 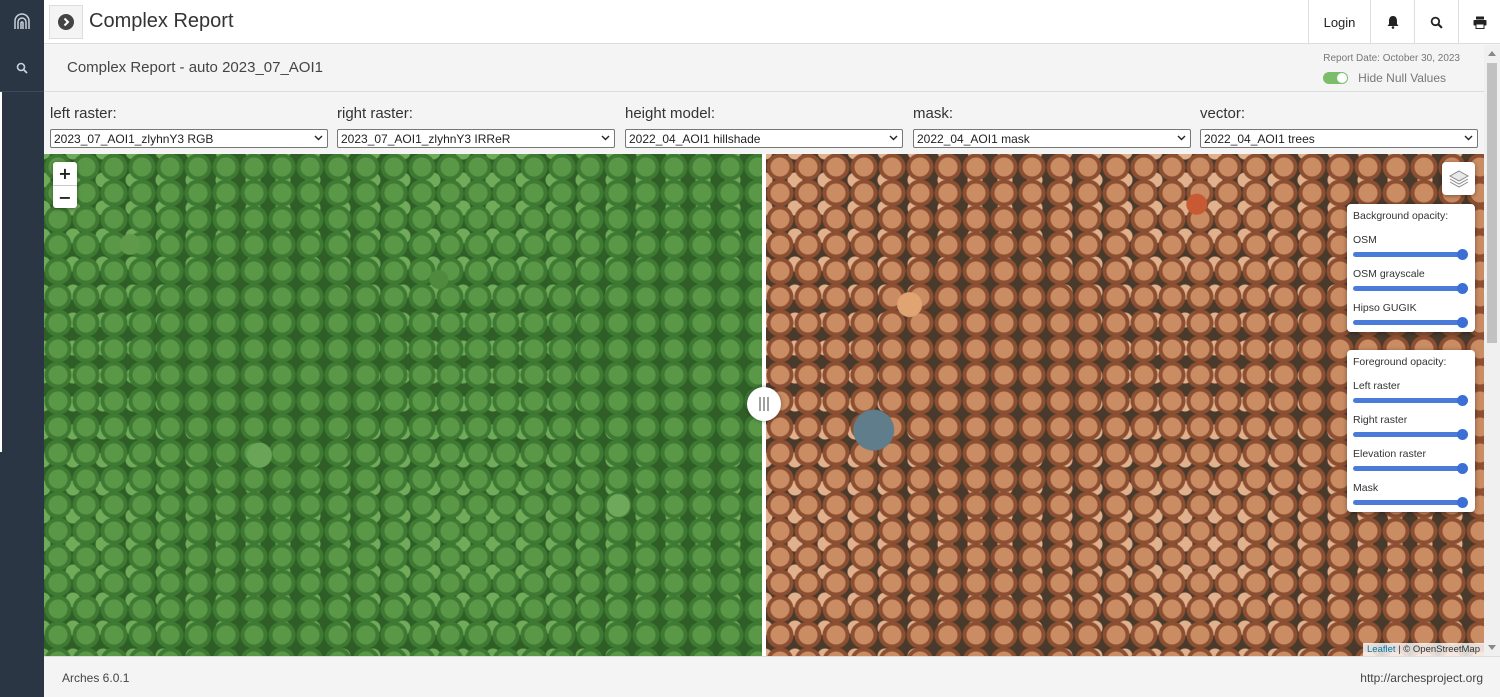 What do you see at coordinates (1408, 322) in the screenshot?
I see `hipso-slider` at bounding box center [1408, 322].